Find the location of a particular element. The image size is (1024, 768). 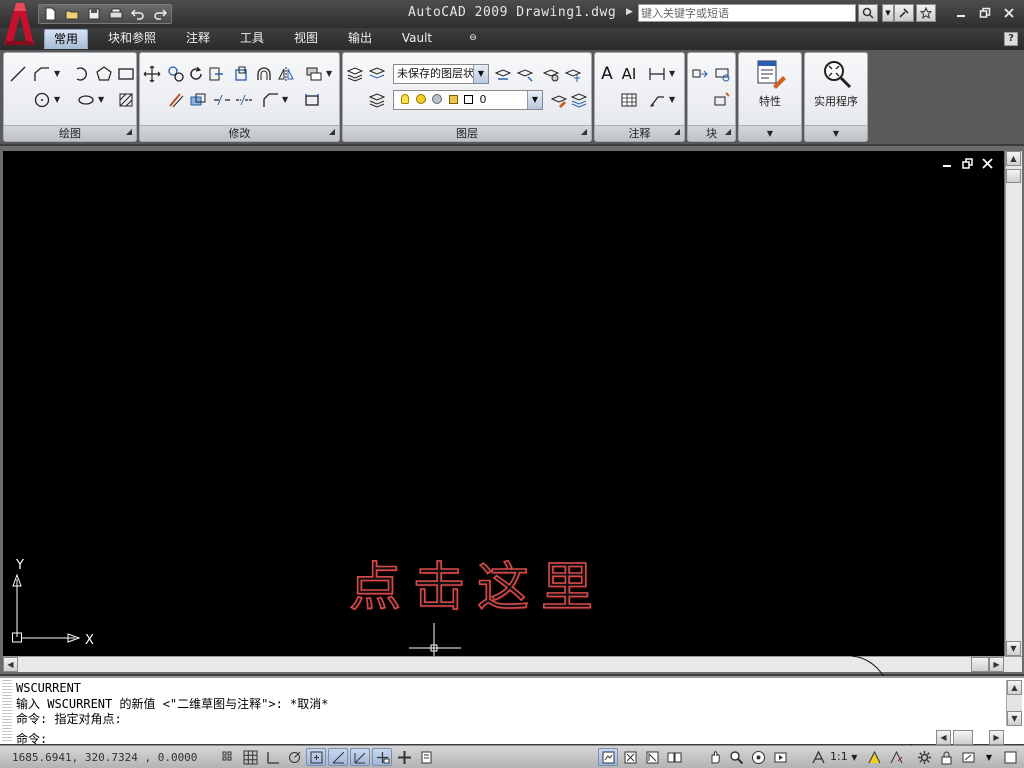

single-line-text-tool: AI is located at coordinates (629, 74).